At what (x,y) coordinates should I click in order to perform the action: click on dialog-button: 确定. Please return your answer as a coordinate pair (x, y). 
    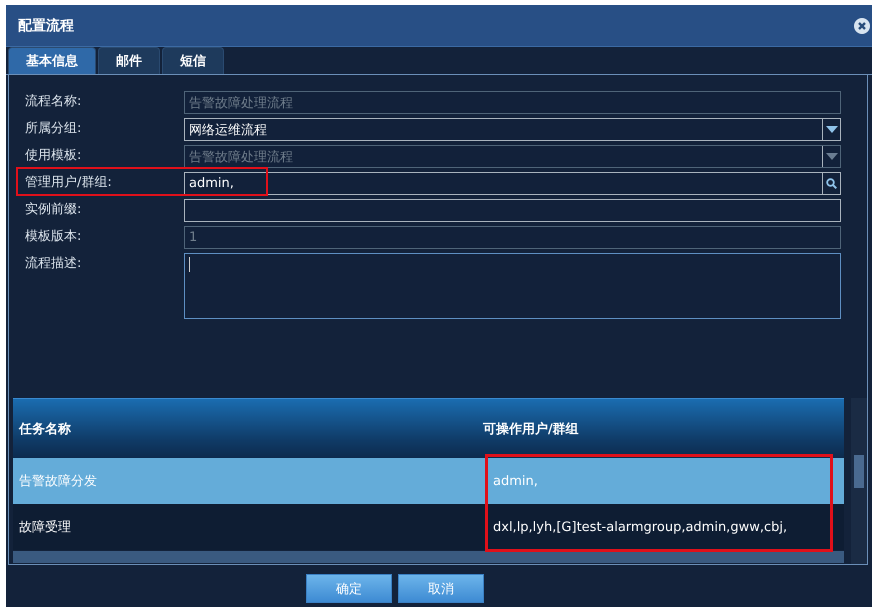
    Looking at the image, I should click on (349, 588).